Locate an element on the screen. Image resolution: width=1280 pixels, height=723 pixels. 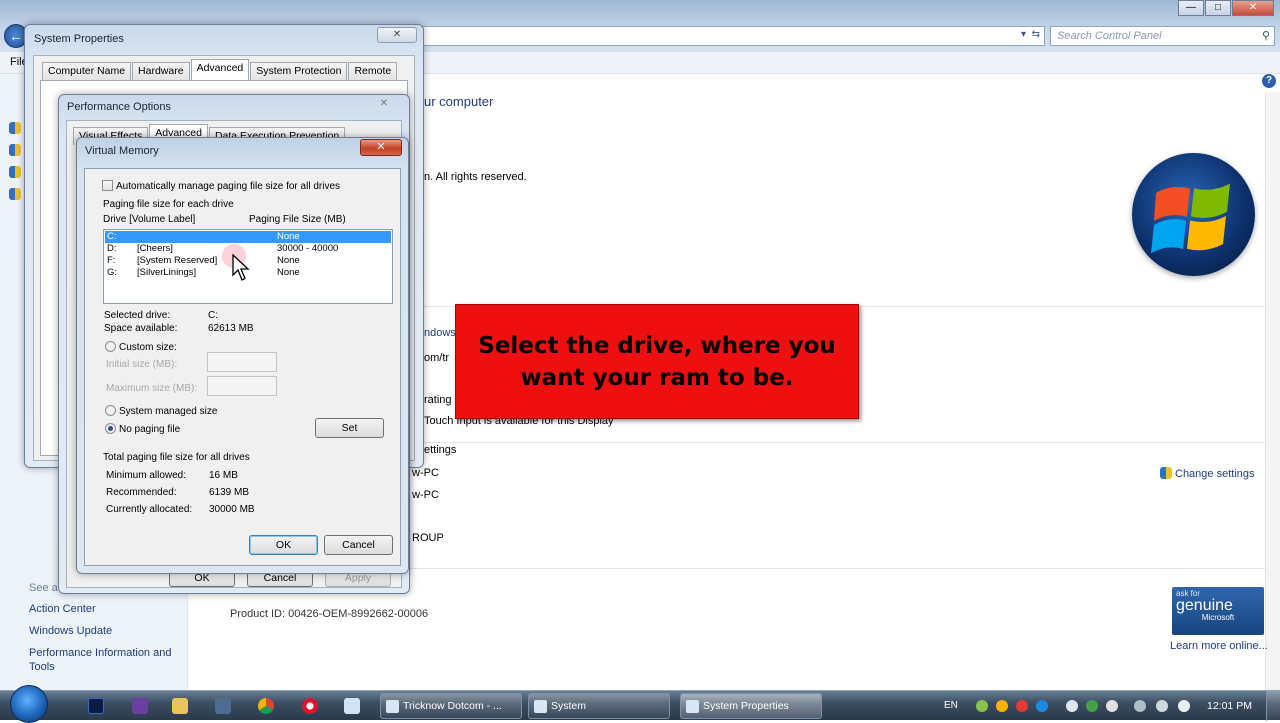
initial-size-input is located at coordinates (242, 362).